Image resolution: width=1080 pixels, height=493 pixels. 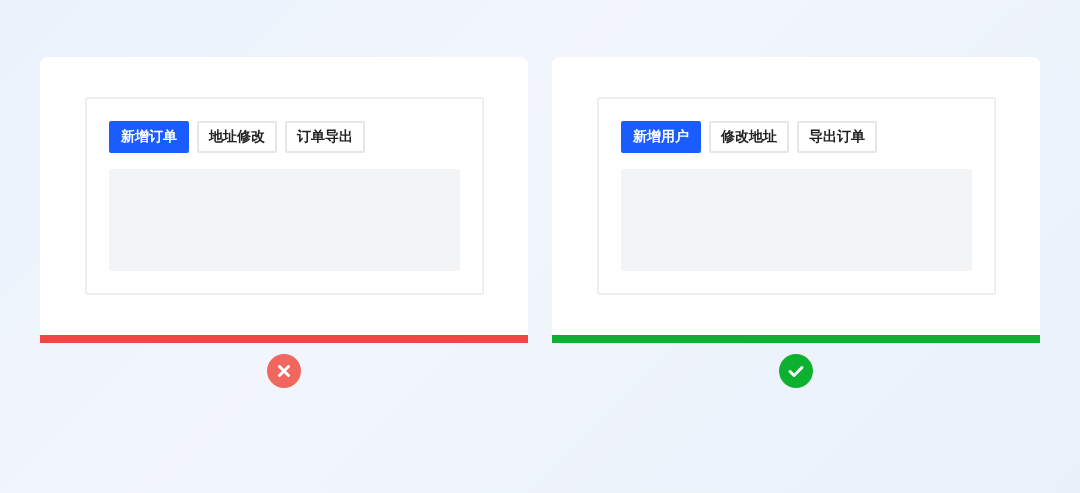 I want to click on tab: 修改地址, so click(x=749, y=137).